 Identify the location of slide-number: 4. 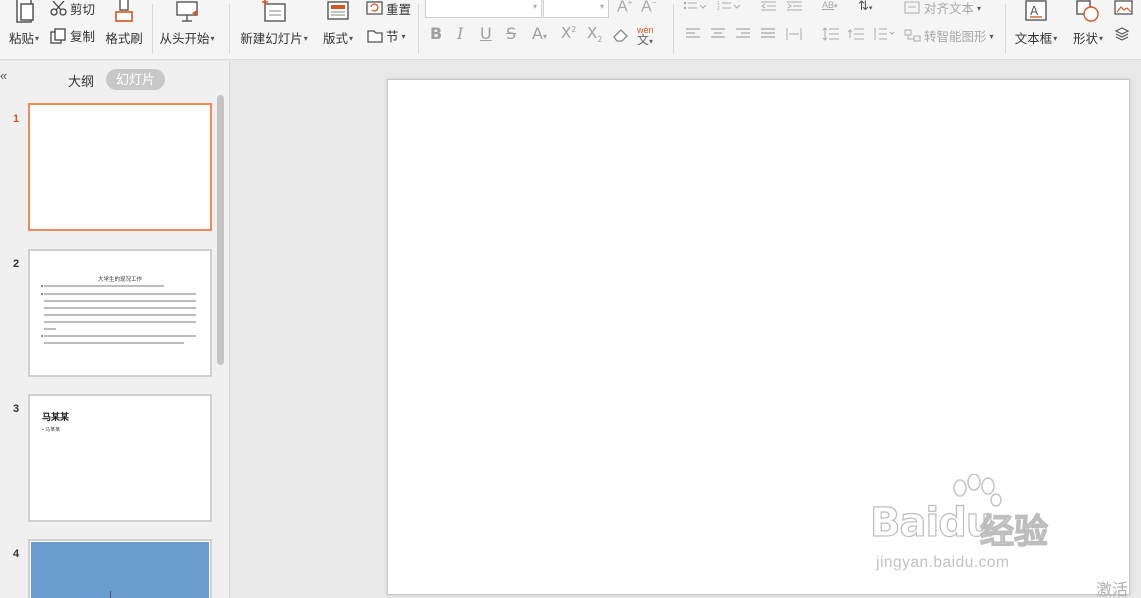
(16, 554).